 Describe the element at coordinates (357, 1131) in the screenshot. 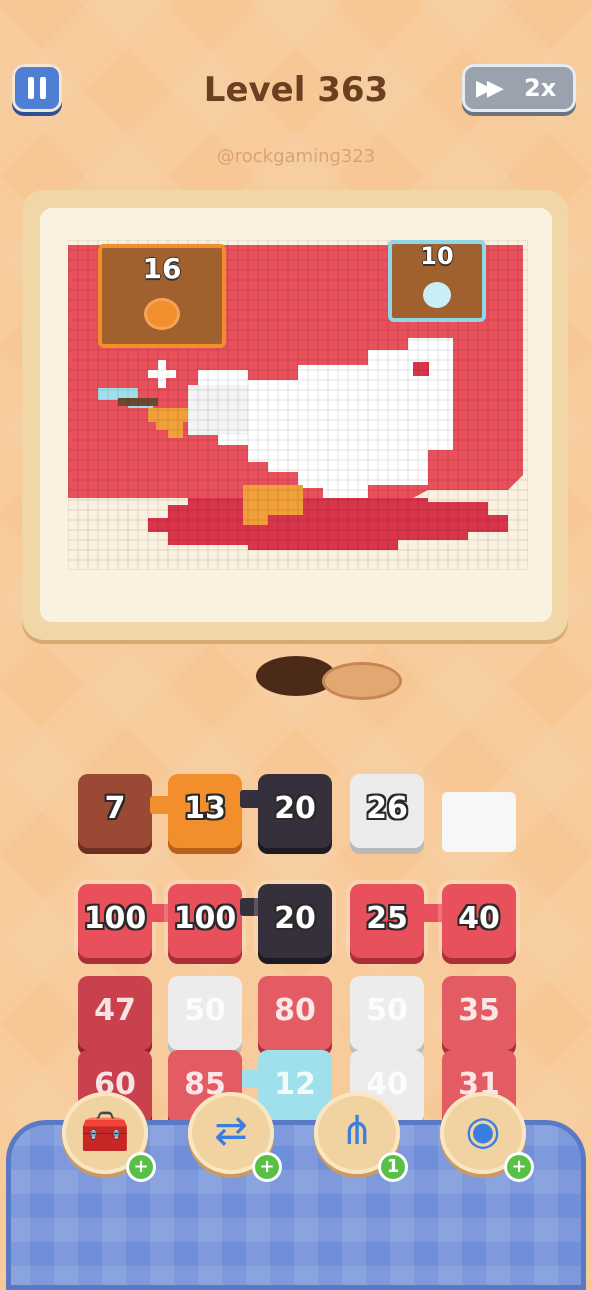

I see `magnet-claw-icon: ⋔` at that location.